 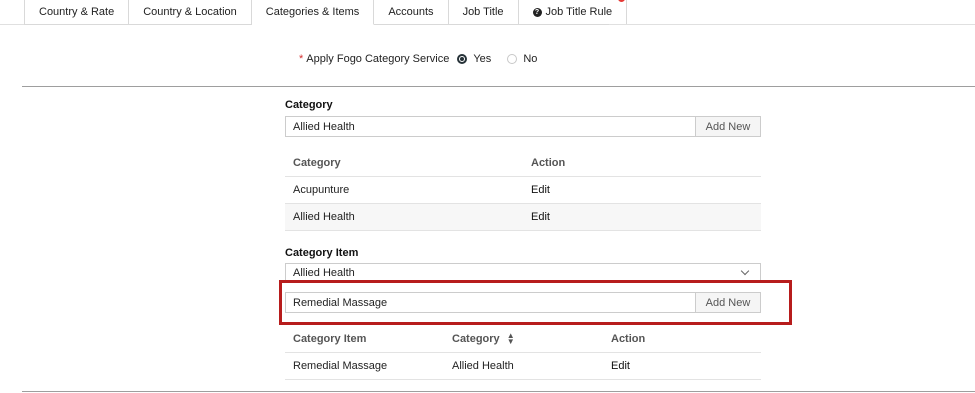 I want to click on category-name-cell: Acupunture, so click(x=321, y=190).